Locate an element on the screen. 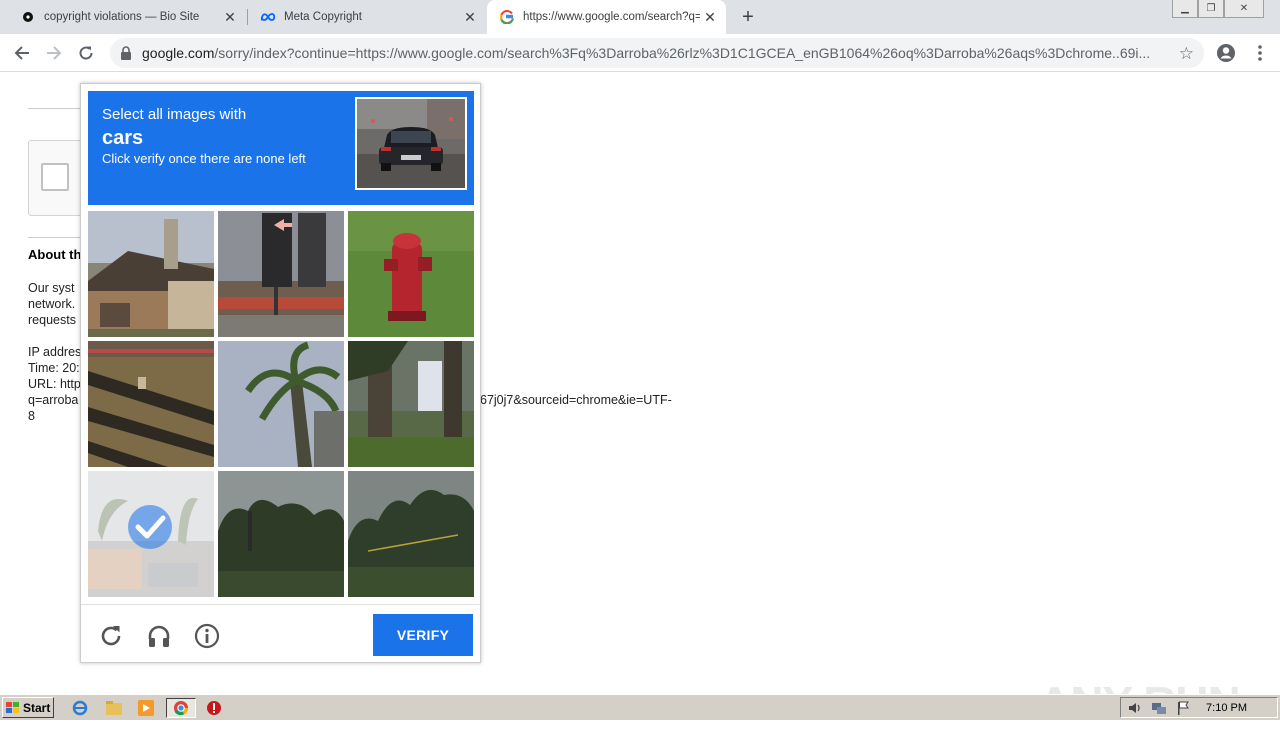 The image size is (1280, 730). volume-icon is located at coordinates (1135, 710).